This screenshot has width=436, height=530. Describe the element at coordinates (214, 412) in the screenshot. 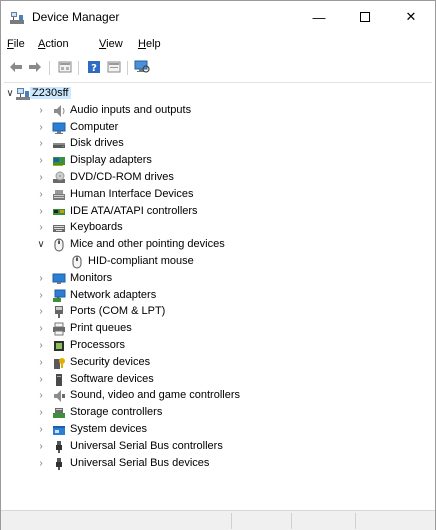

I see `tree-node: › Storage controllers` at that location.